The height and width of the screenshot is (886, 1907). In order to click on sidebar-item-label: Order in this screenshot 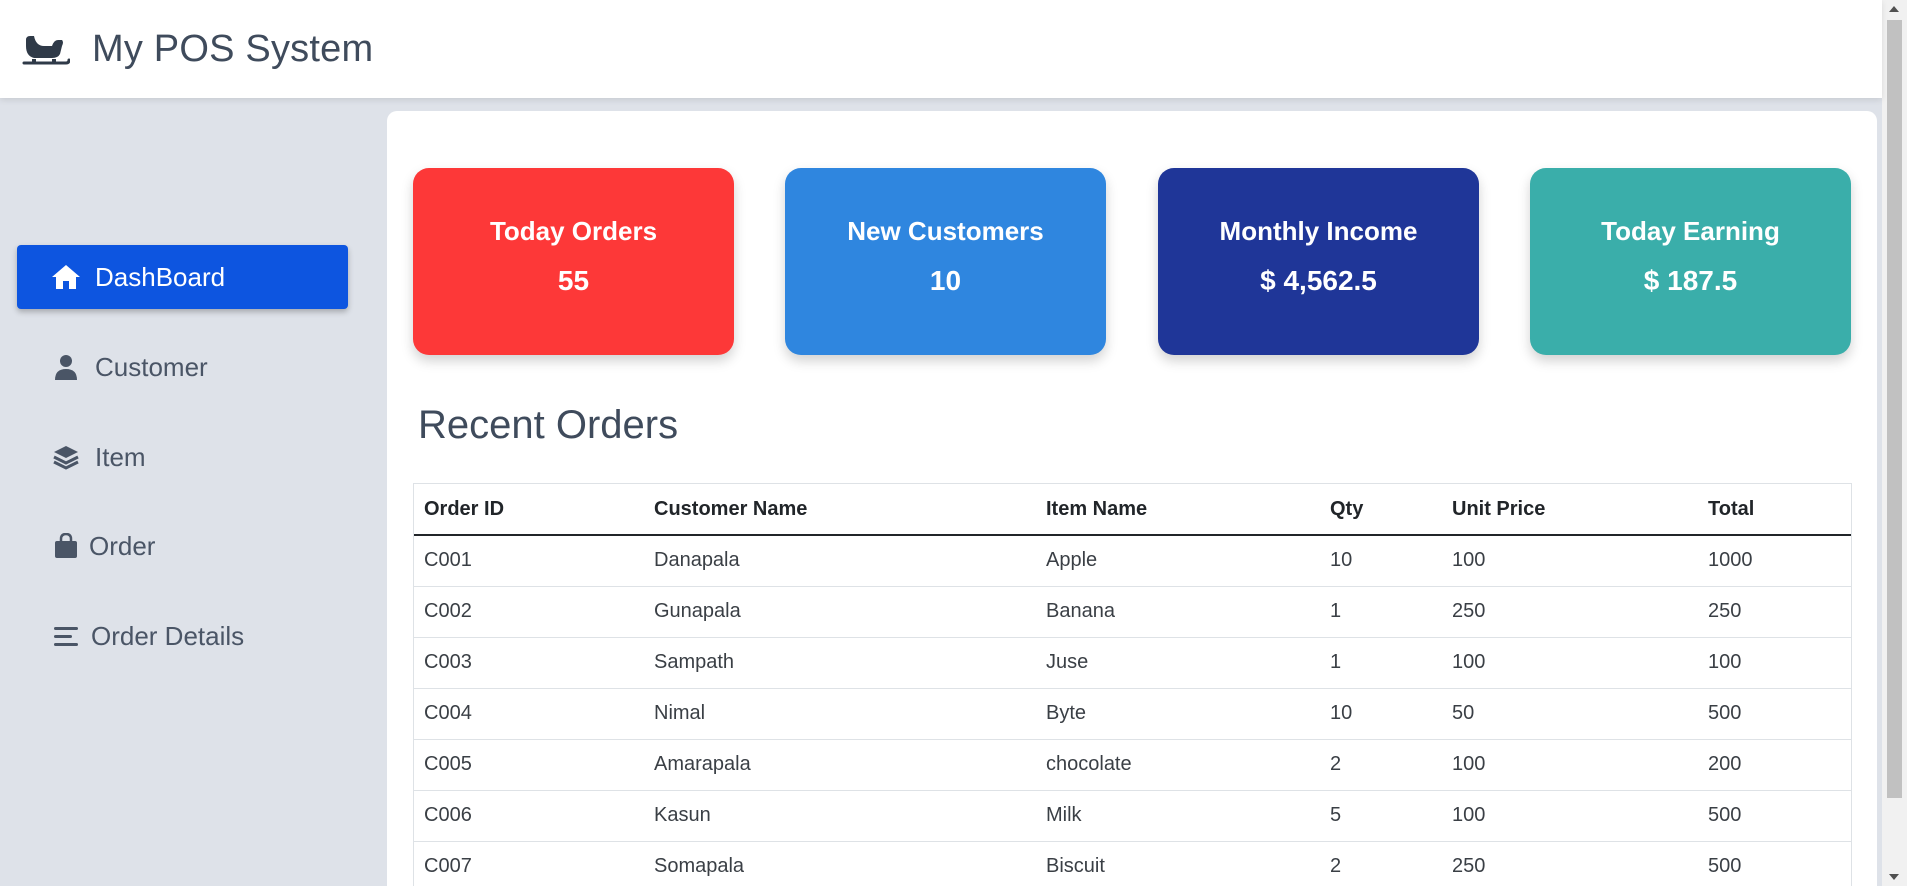, I will do `click(122, 545)`.